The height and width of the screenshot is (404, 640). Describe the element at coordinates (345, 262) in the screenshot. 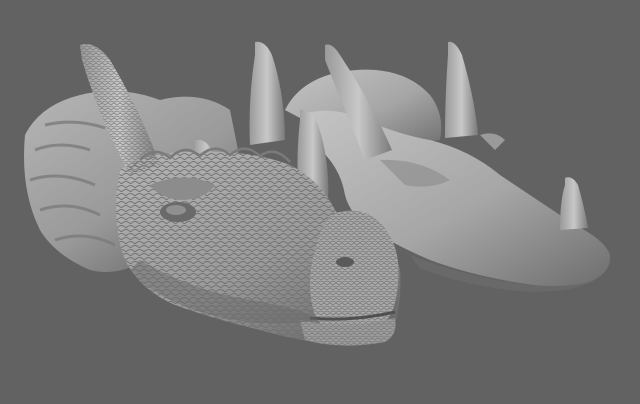

I see `detail-nostril` at that location.